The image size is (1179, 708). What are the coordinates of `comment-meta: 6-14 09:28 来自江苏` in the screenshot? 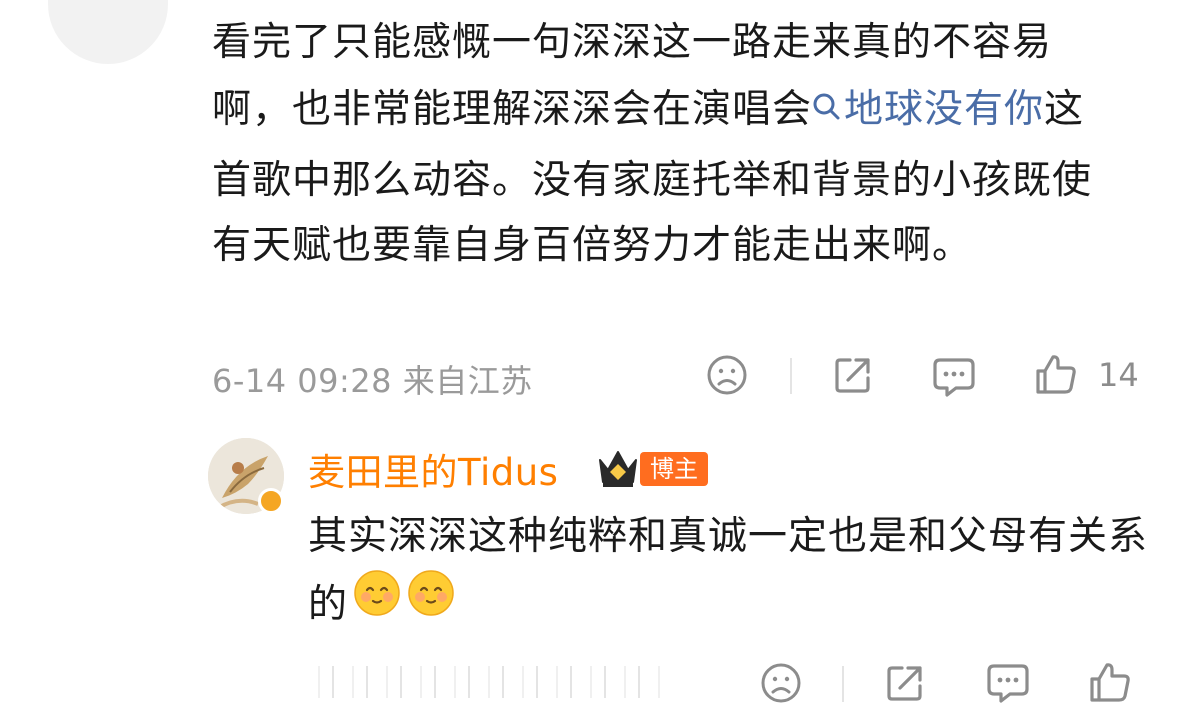 It's located at (372, 379).